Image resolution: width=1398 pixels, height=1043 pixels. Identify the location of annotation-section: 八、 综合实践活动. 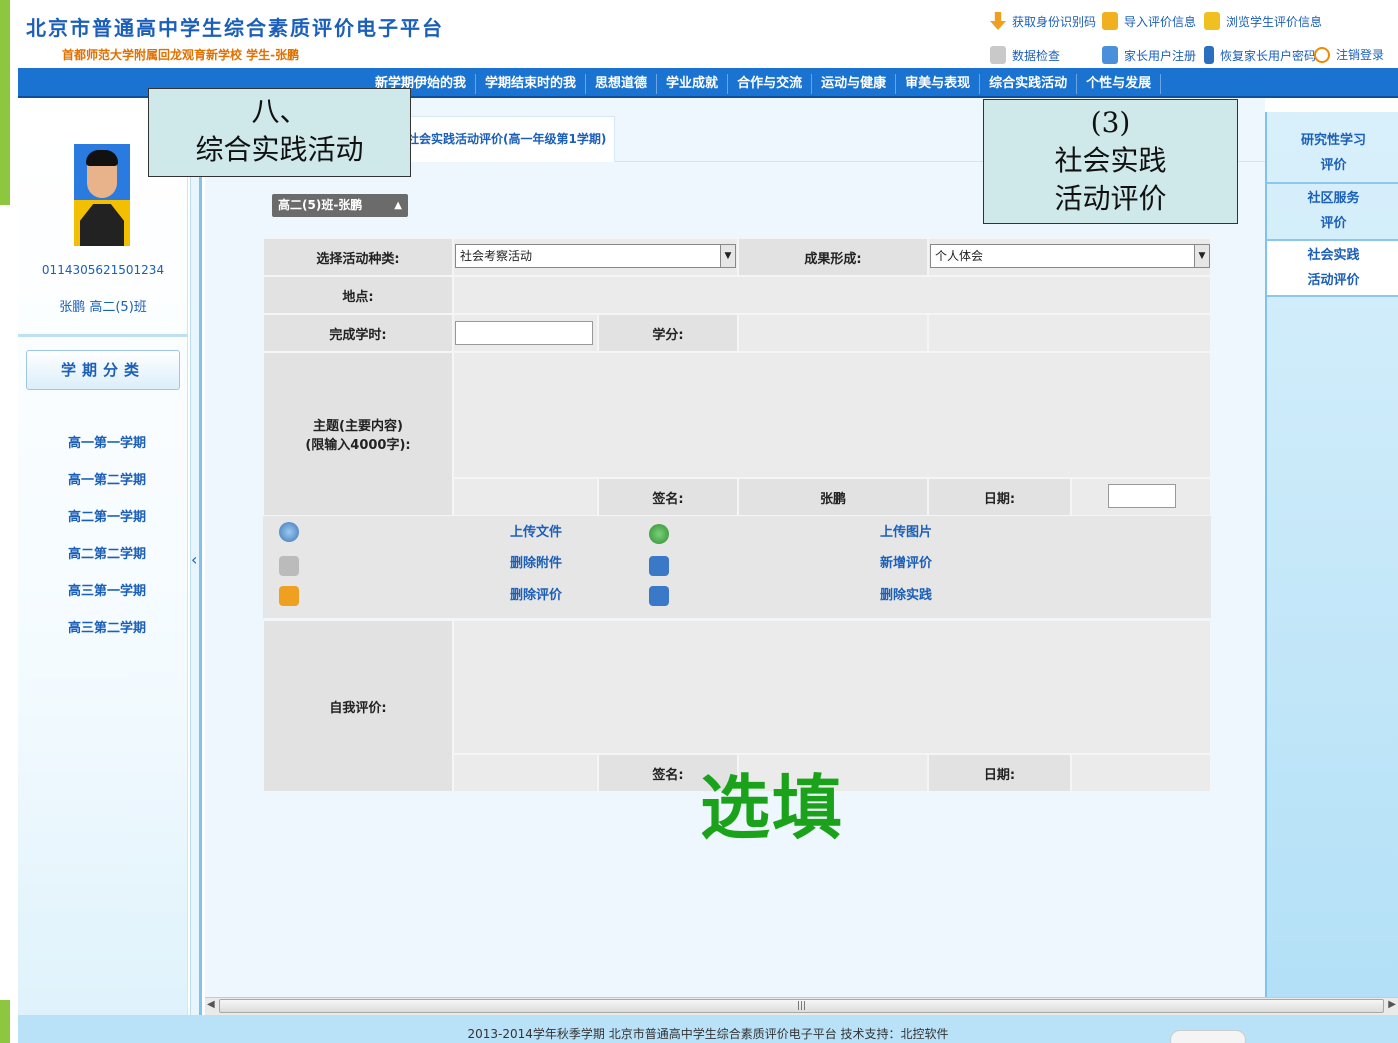
(279, 132).